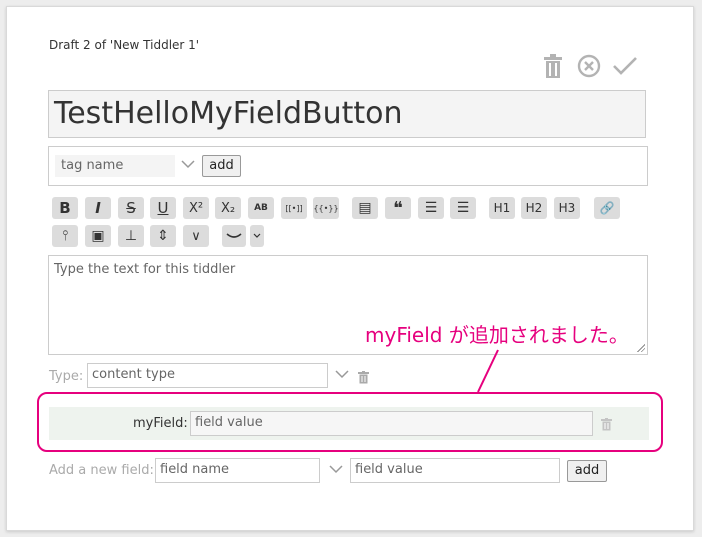 The image size is (702, 537). What do you see at coordinates (342, 375) in the screenshot?
I see `type-dropdown-chevron-icon` at bounding box center [342, 375].